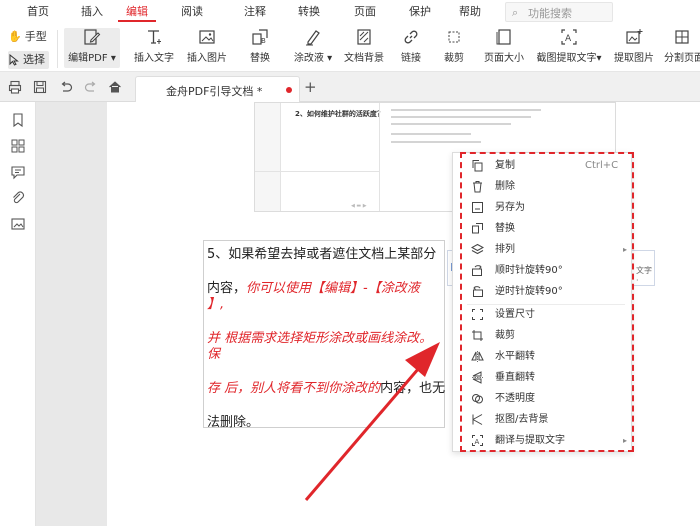 Image resolution: width=700 pixels, height=526 pixels. Describe the element at coordinates (543, 292) in the screenshot. I see `menu-item-rotate-ccw: 逆时针旋转90°` at that location.